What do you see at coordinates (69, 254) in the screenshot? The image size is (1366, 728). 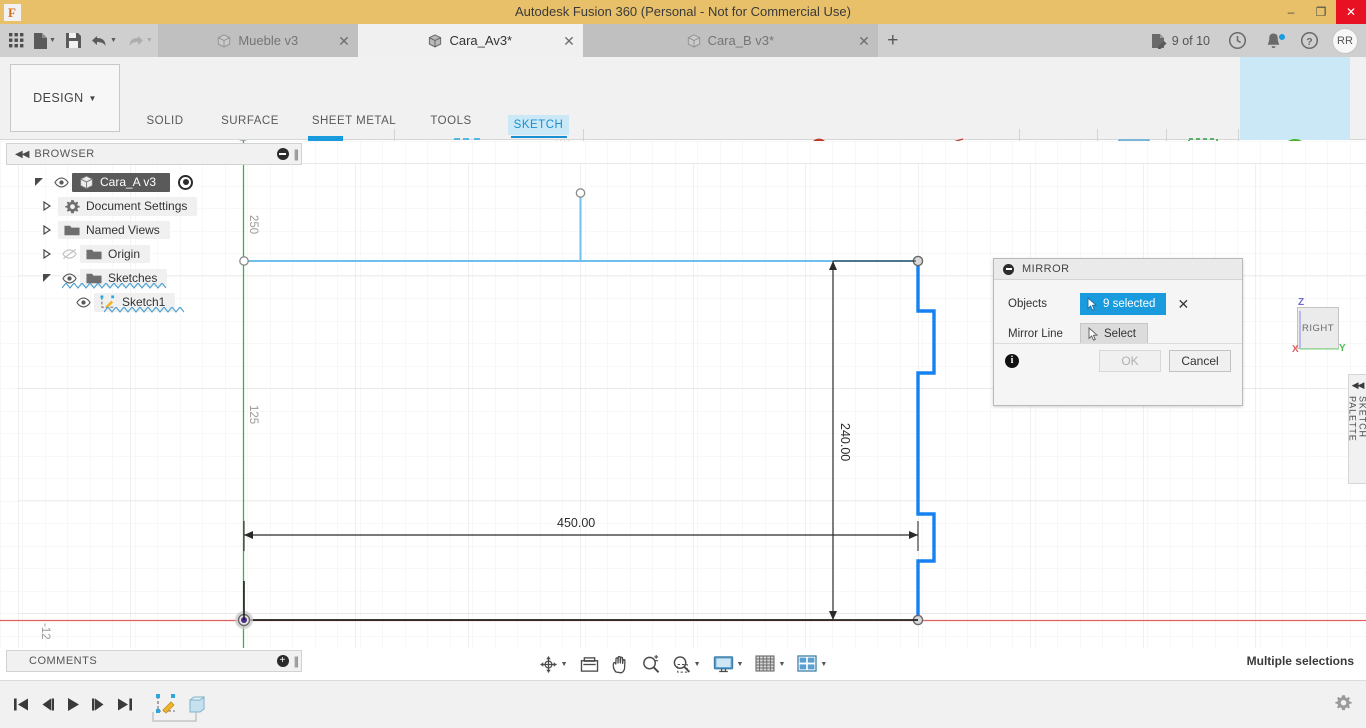 I see `visibility-hidden-icon` at bounding box center [69, 254].